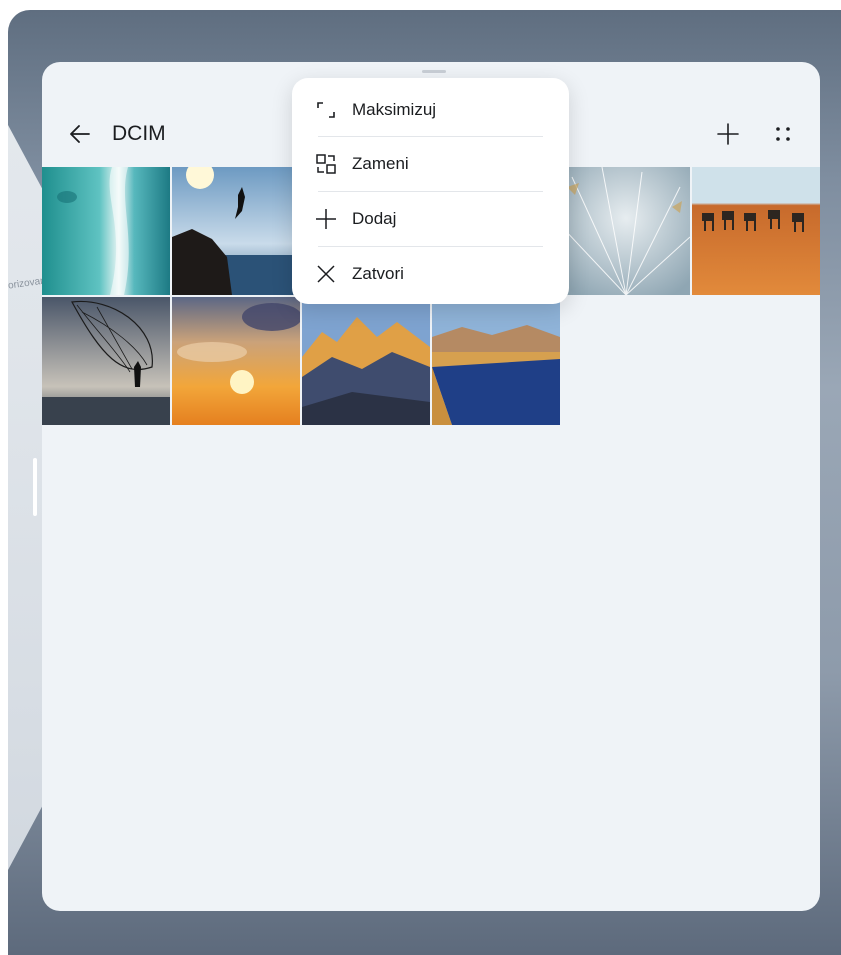 The width and height of the screenshot is (841, 955). I want to click on context-menu: Maksimizuj Zameni Dodaj Zatvori, so click(430, 191).